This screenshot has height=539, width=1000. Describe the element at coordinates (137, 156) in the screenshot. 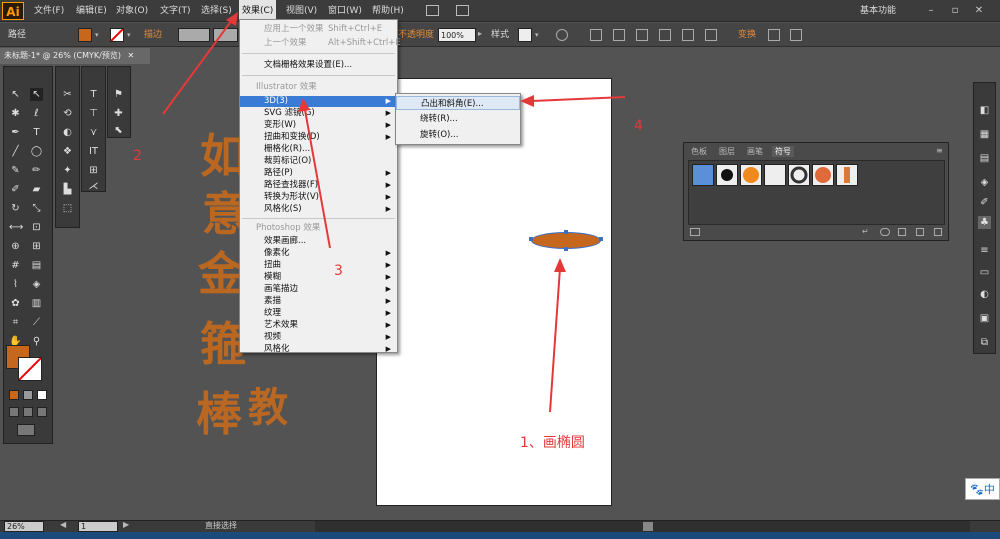

I see `annotation-step-2: 2` at that location.